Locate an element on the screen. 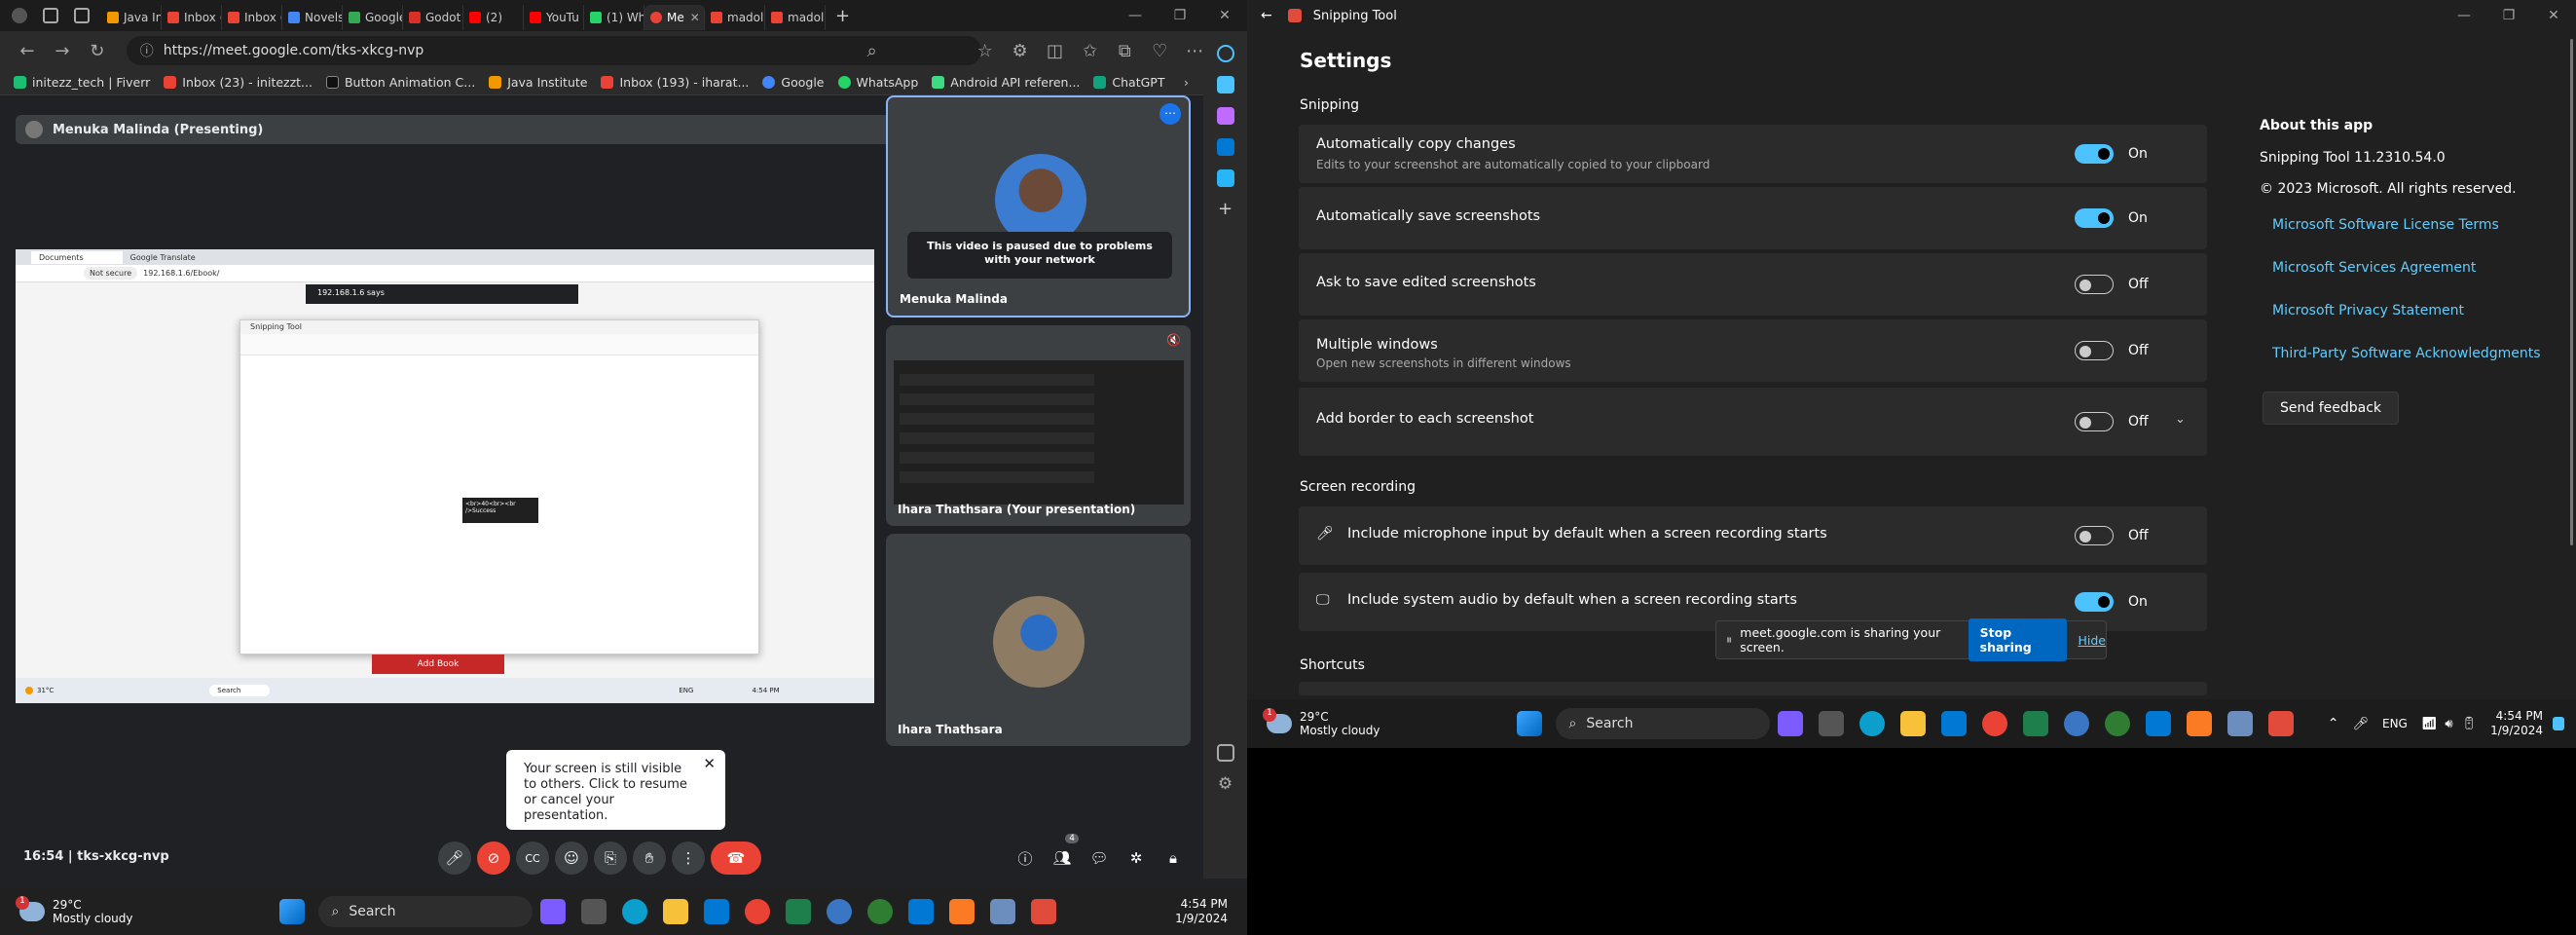  tab-madol-1: madol is located at coordinates (735, 17).